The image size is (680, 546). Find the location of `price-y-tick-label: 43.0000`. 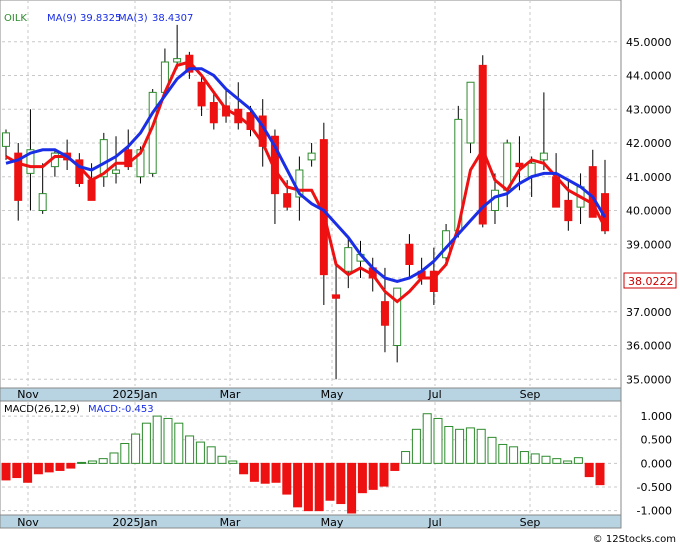

price-y-tick-label: 43.0000 is located at coordinates (649, 109).